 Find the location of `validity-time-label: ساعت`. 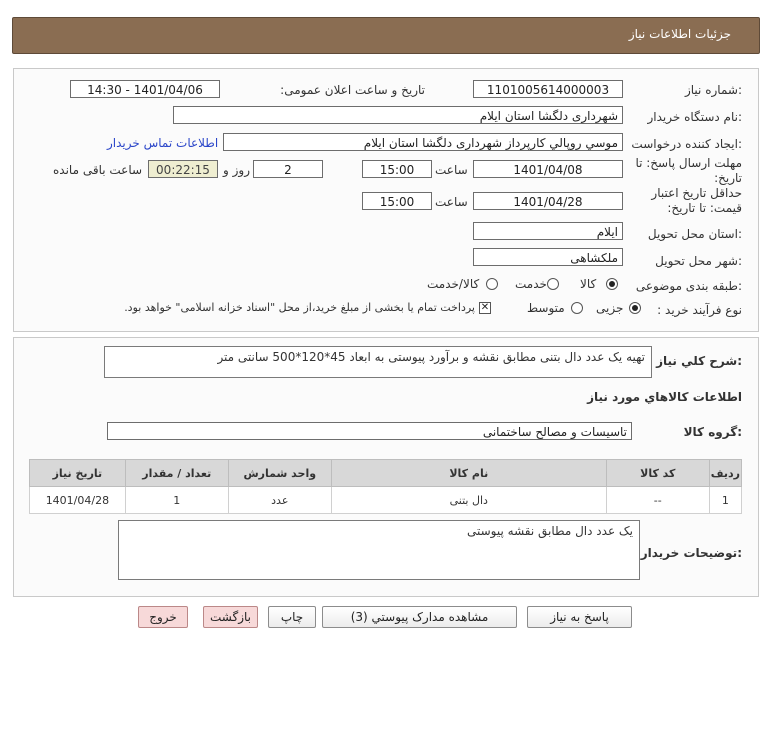

validity-time-label: ساعت is located at coordinates (451, 202).